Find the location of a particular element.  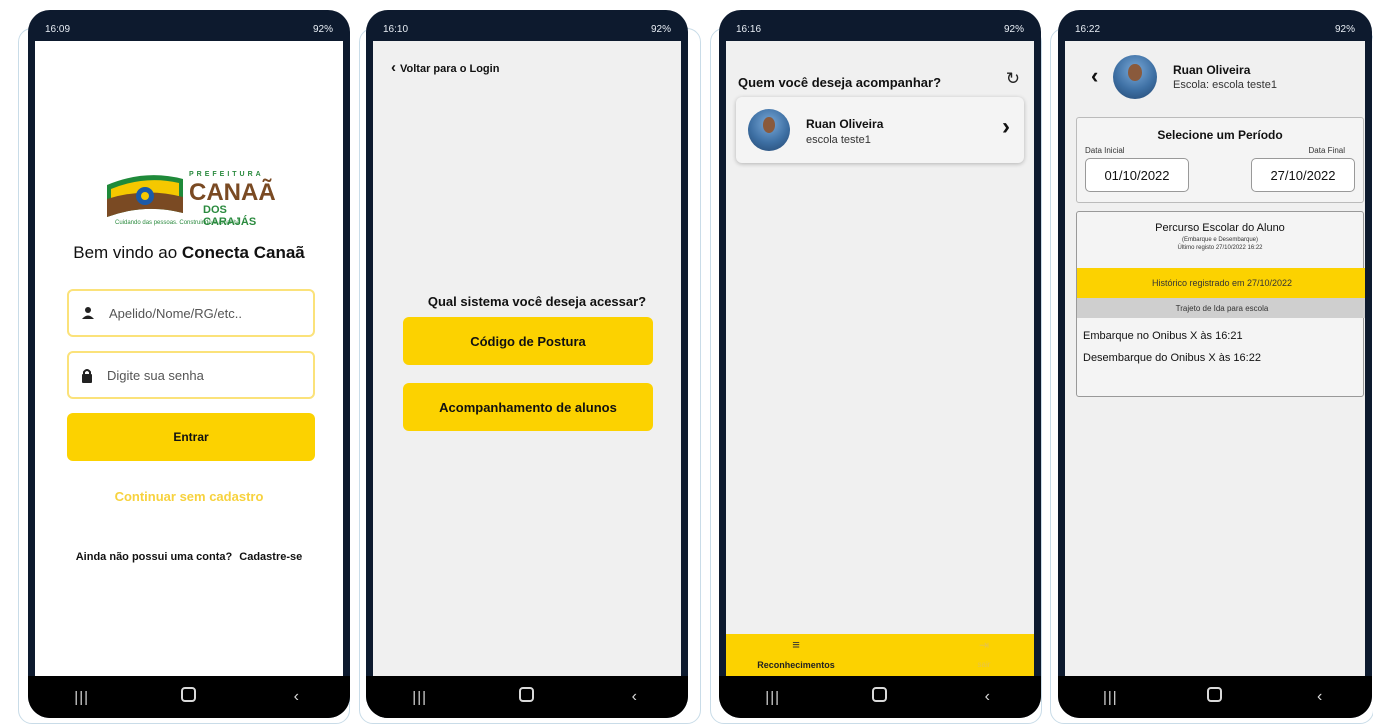

student-card: Ruan Oliveira escola teste1 › is located at coordinates (880, 130).